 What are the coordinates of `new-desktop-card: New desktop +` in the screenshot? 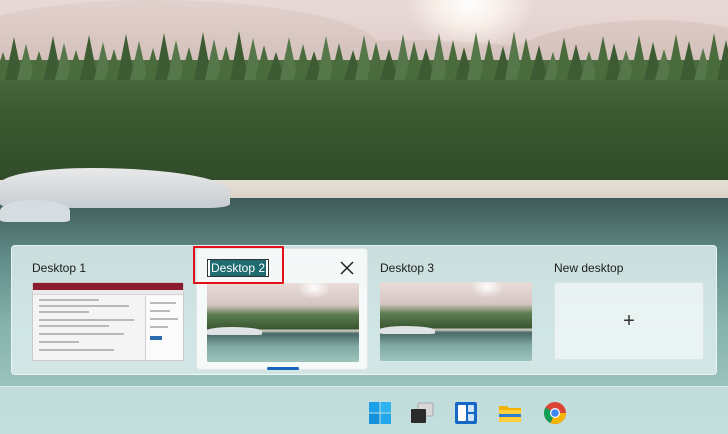 It's located at (619, 308).